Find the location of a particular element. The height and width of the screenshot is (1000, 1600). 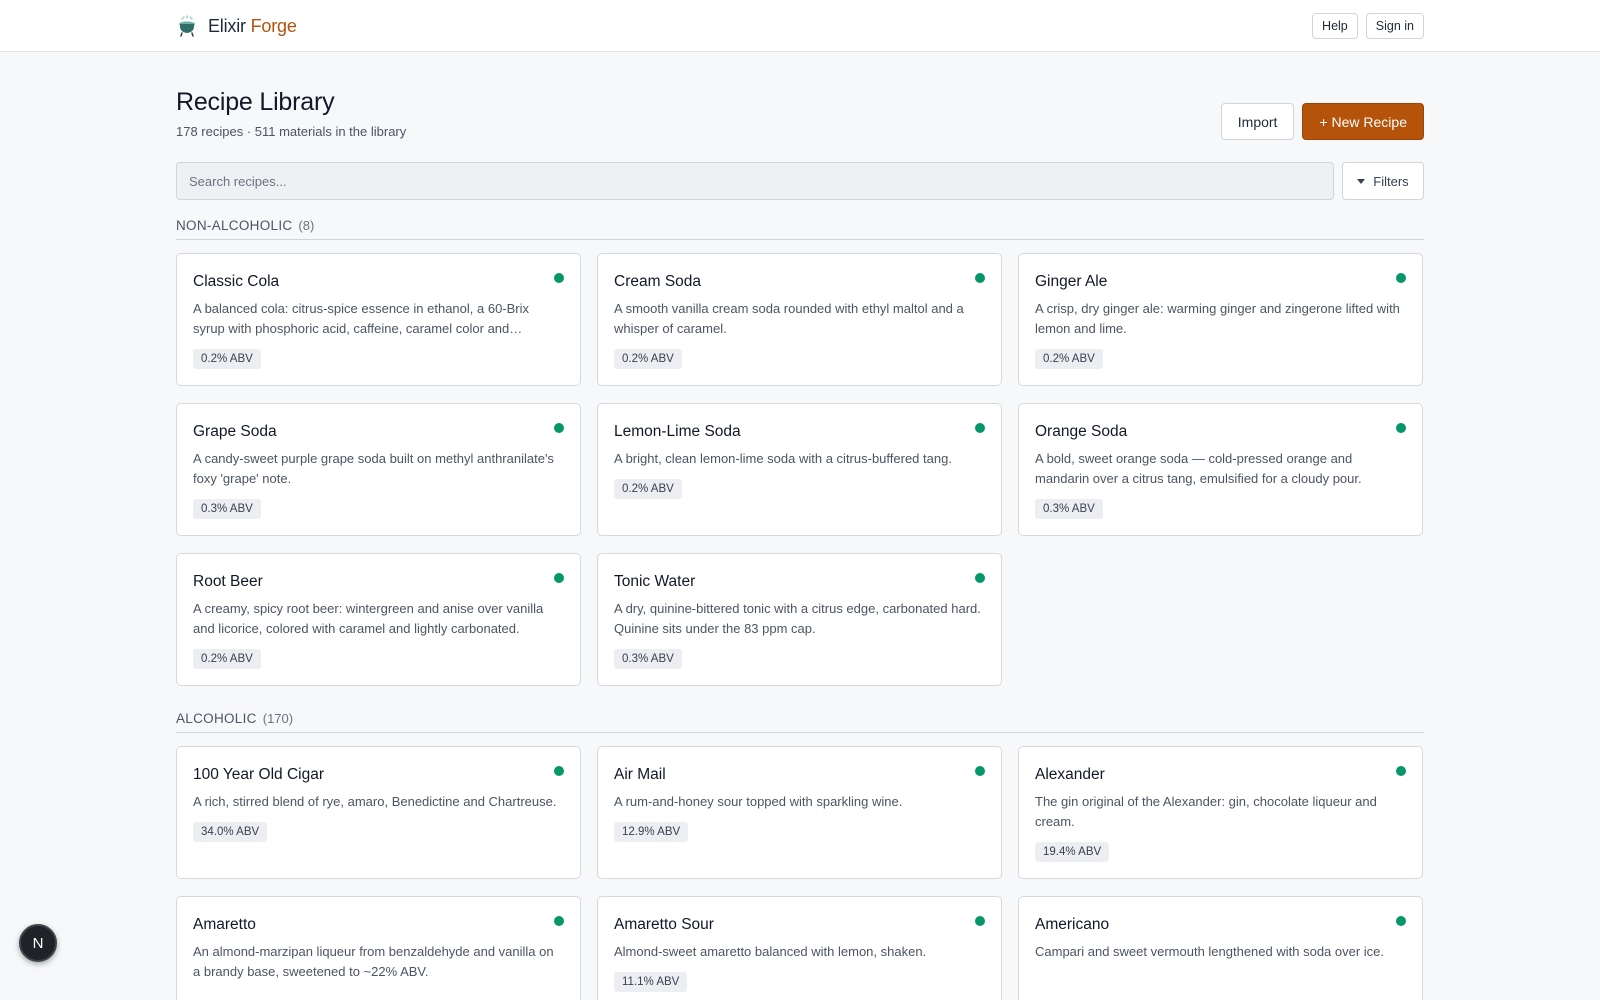

top-bar: Elixir Forge Help Sign in is located at coordinates (800, 26).